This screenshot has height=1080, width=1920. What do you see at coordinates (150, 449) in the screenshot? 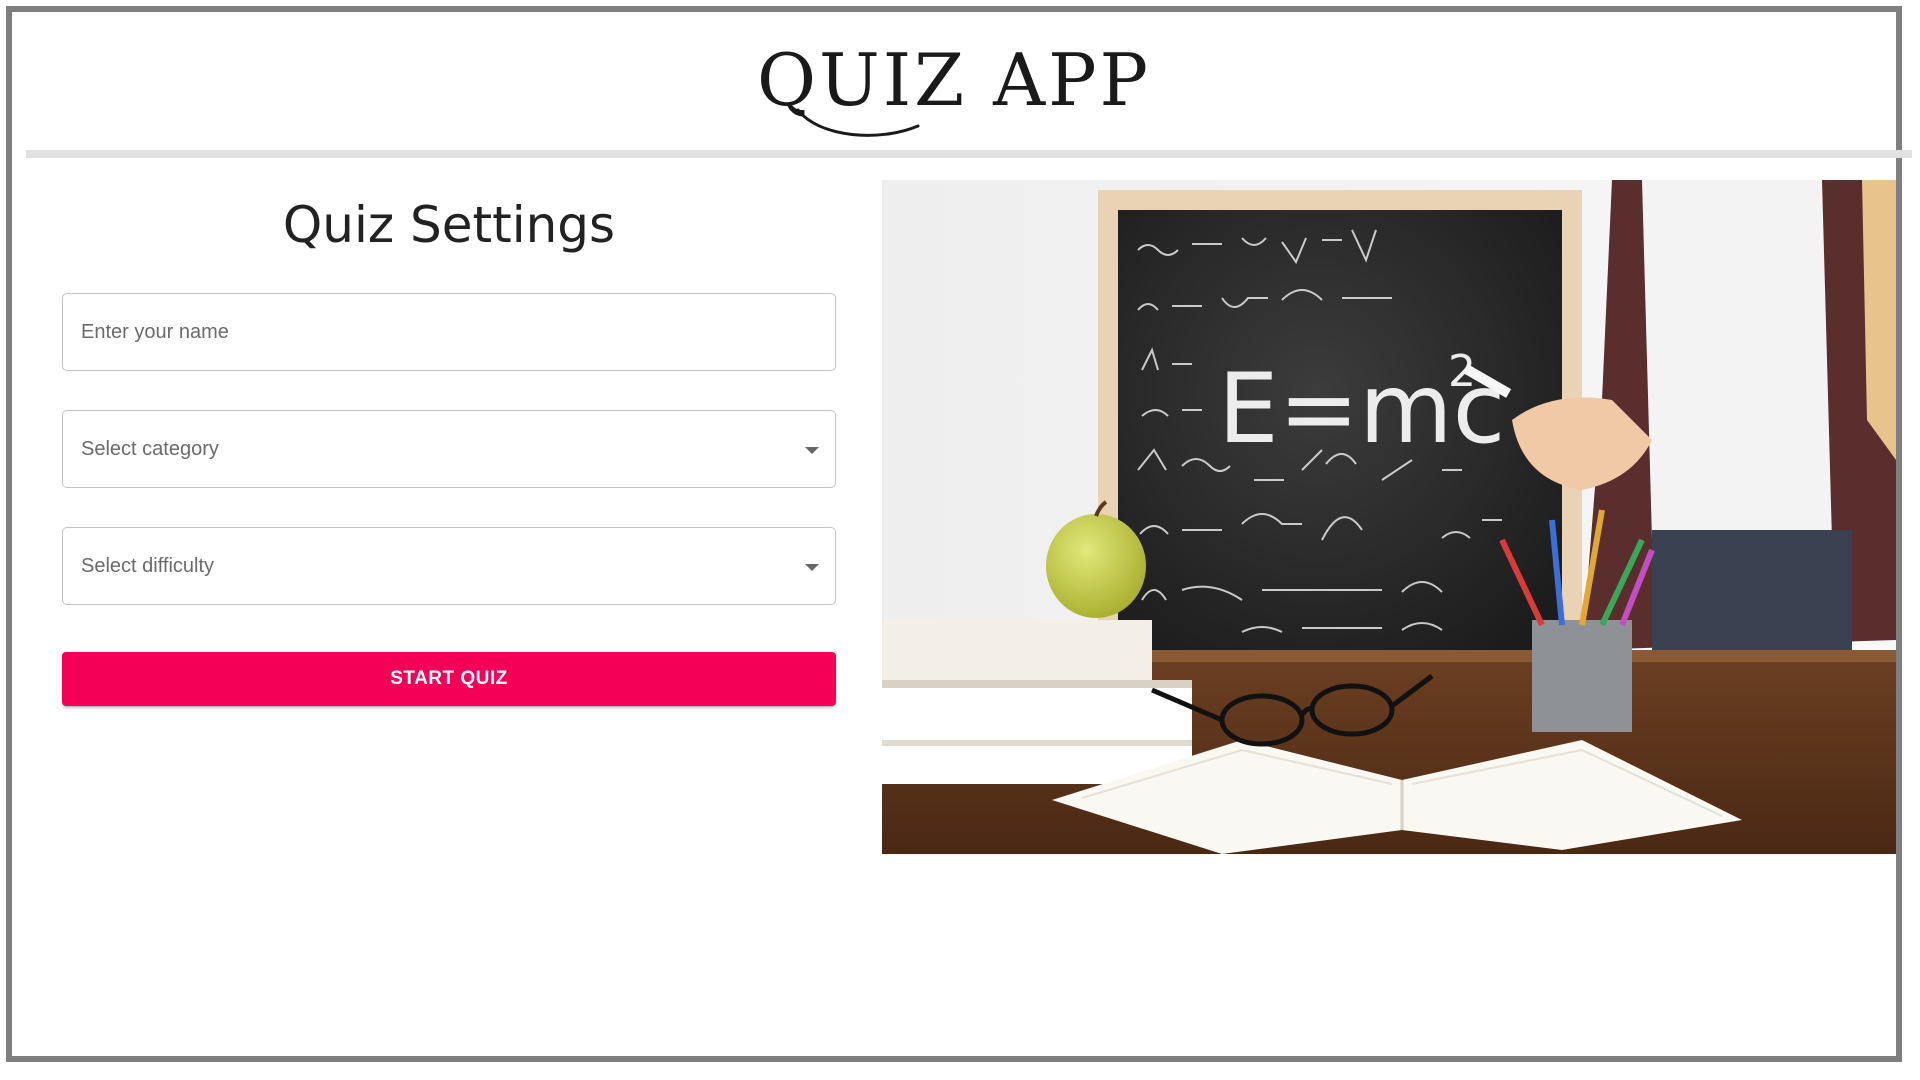
I see `category-select-value: Select category` at bounding box center [150, 449].